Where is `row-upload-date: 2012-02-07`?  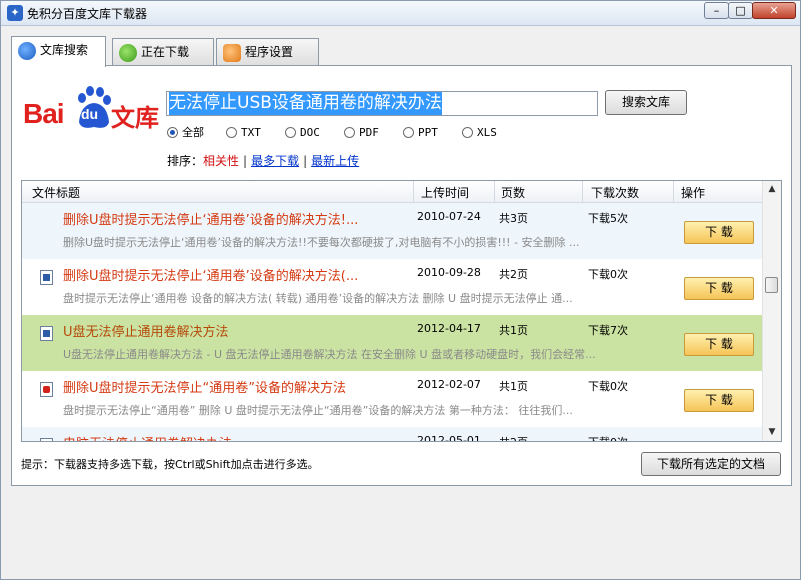
row-upload-date: 2012-02-07 is located at coordinates (449, 384).